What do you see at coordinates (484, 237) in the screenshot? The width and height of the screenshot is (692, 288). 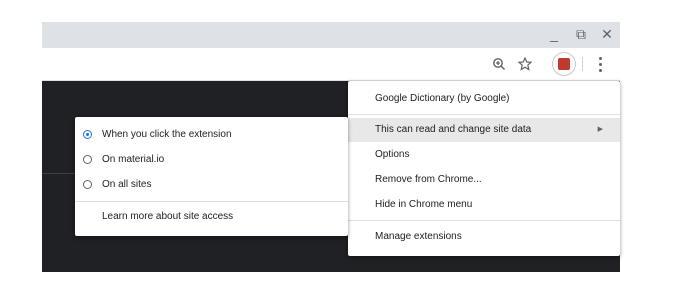 I see `menu-item-manage-extensions: Manage extensions` at bounding box center [484, 237].